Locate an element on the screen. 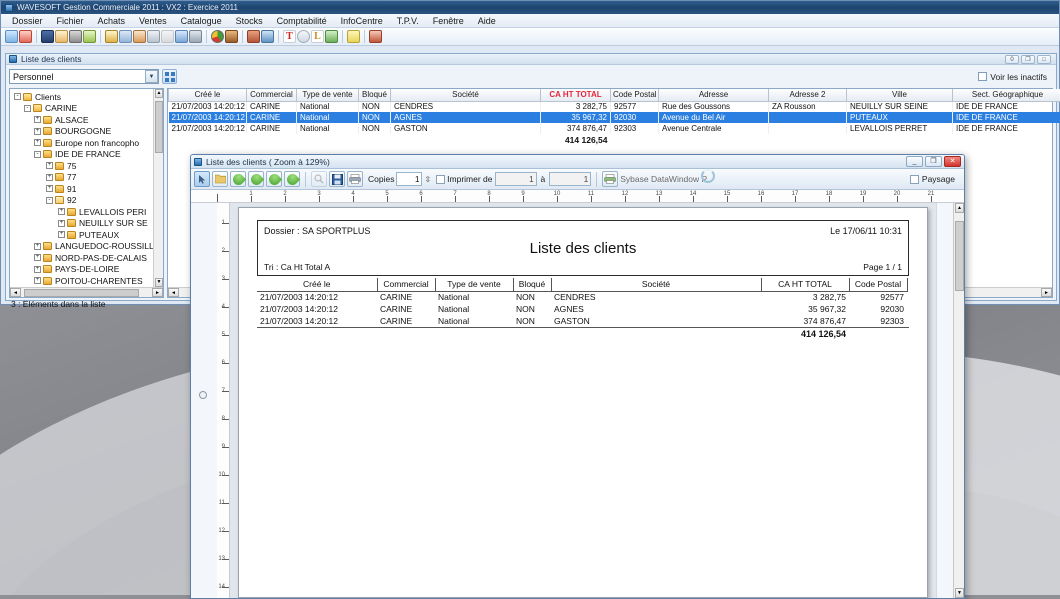 The image size is (1060, 599). preview-window-controls: _ ❐ ✕ is located at coordinates (933, 161).